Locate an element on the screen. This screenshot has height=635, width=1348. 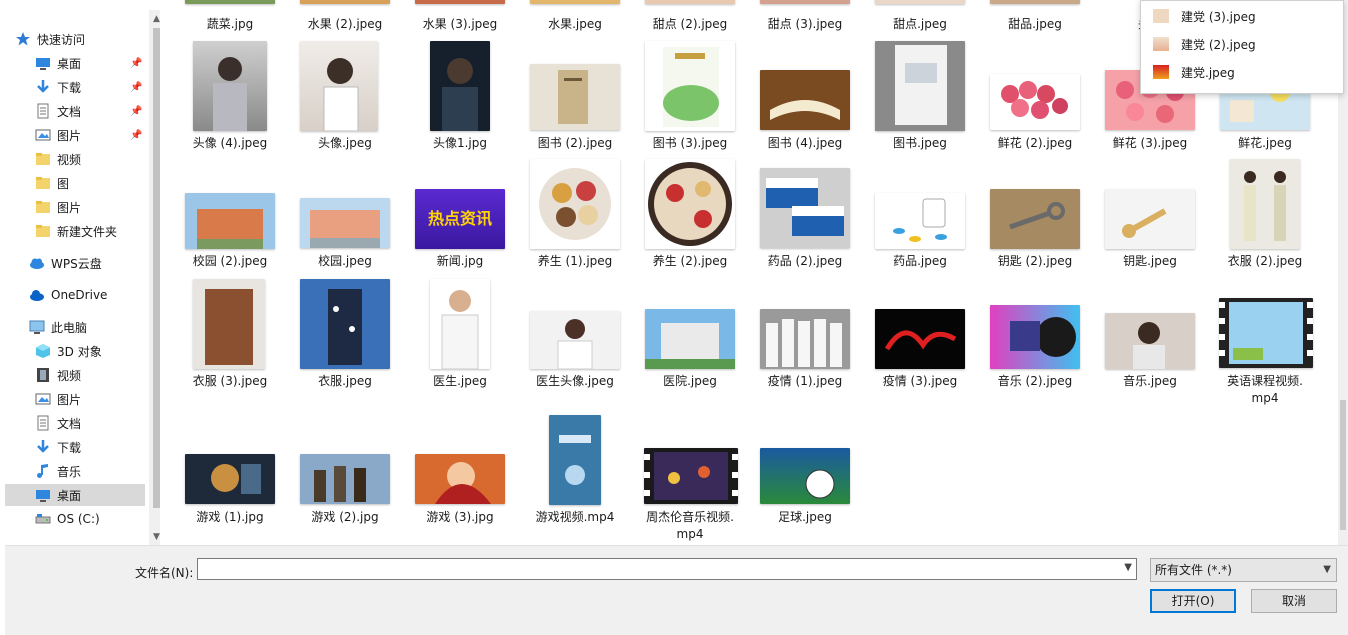
file-item: 甜品.jpeg is located at coordinates (1035, 17).